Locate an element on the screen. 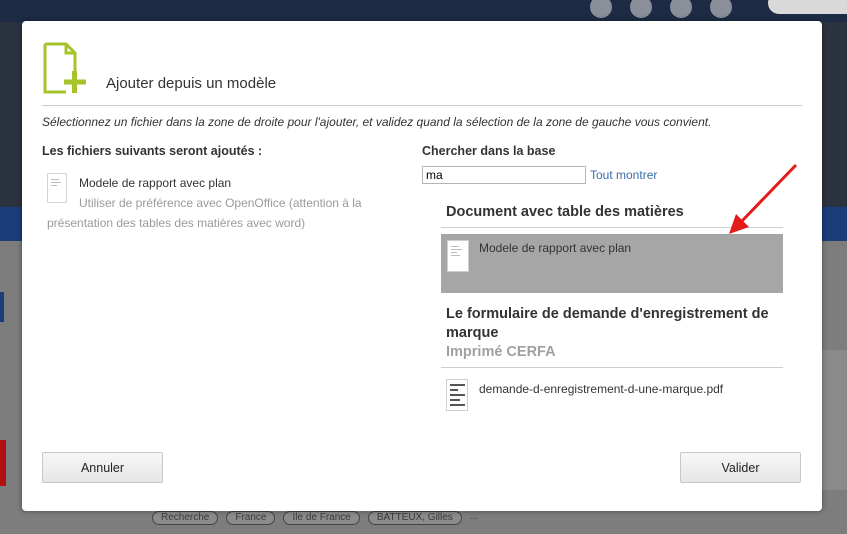 Image resolution: width=847 pixels, height=534 pixels. search-input is located at coordinates (504, 175).